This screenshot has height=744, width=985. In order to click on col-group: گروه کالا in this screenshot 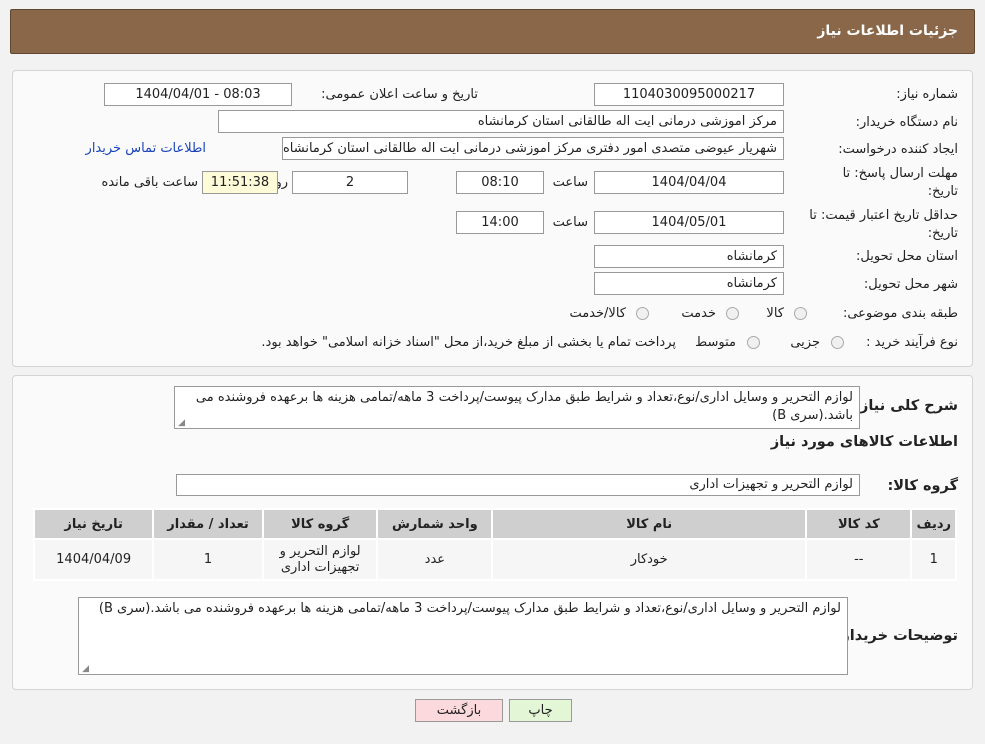, I will do `click(320, 524)`.